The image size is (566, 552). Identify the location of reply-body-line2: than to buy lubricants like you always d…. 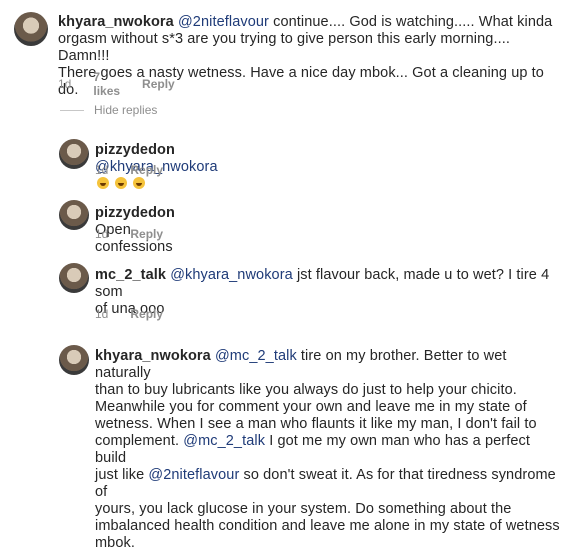
(306, 390).